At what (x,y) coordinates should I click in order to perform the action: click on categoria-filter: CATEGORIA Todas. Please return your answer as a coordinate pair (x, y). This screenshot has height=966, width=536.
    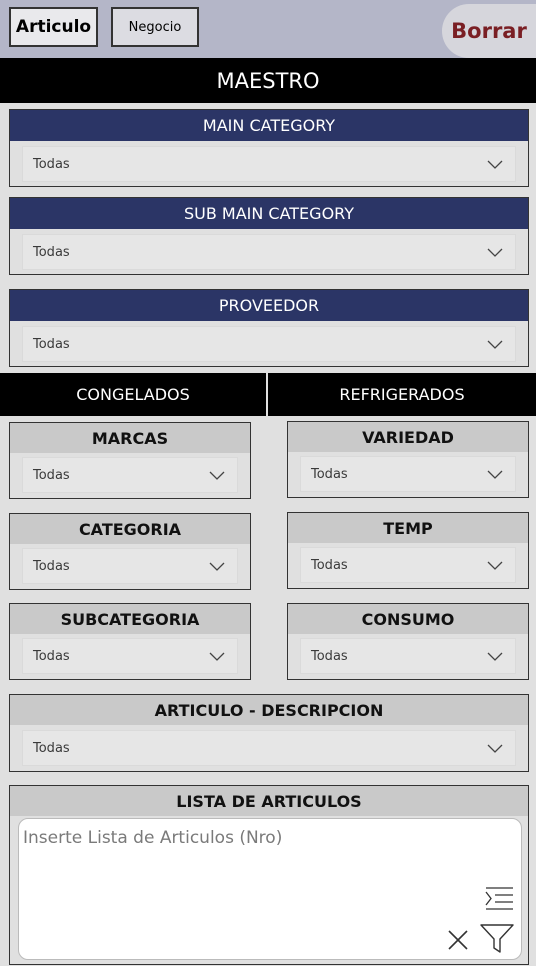
    Looking at the image, I should click on (130, 551).